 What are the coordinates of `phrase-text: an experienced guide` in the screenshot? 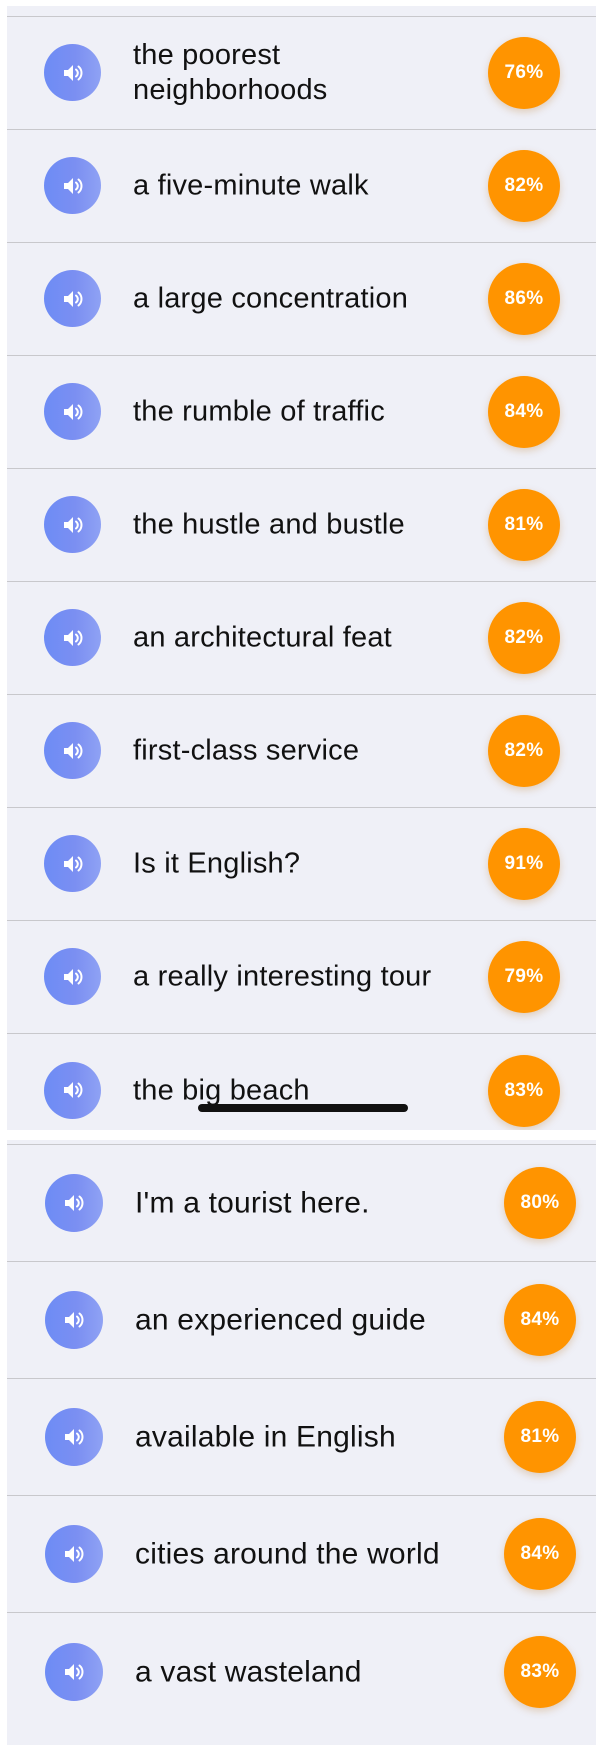 It's located at (280, 1320).